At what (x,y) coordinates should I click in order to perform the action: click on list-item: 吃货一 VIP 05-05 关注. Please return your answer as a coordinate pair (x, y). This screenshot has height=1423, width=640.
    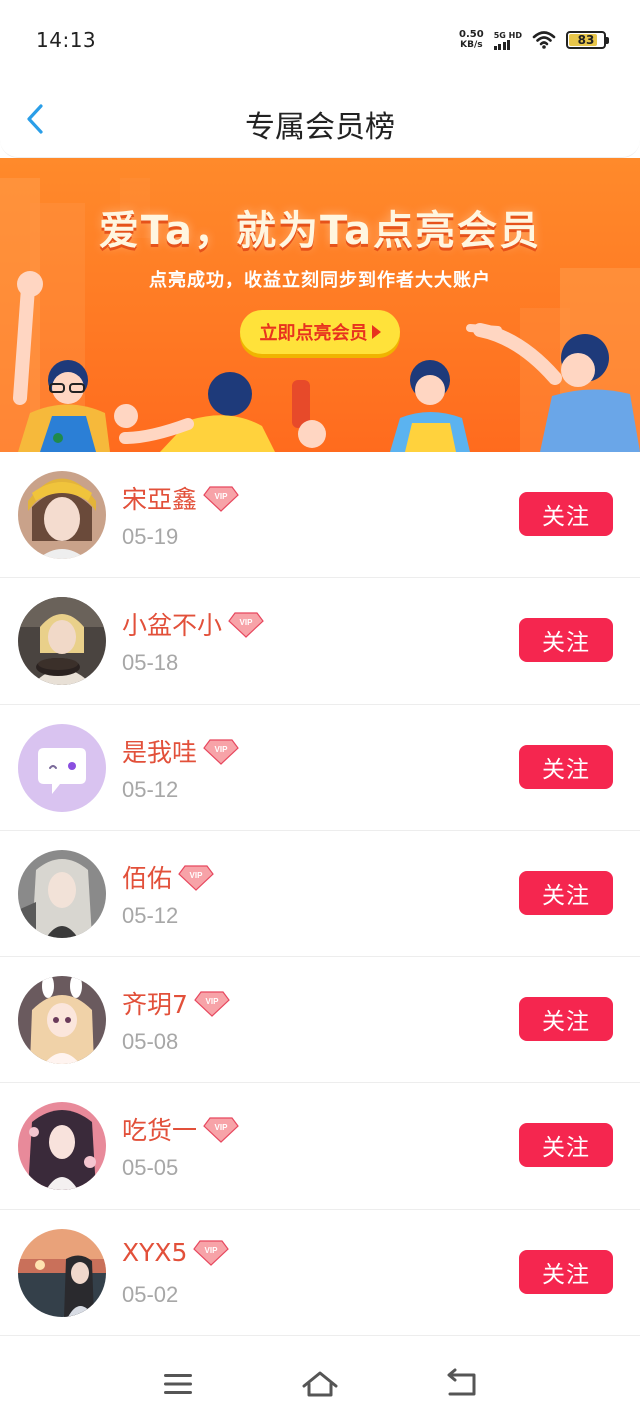
    Looking at the image, I should click on (320, 1146).